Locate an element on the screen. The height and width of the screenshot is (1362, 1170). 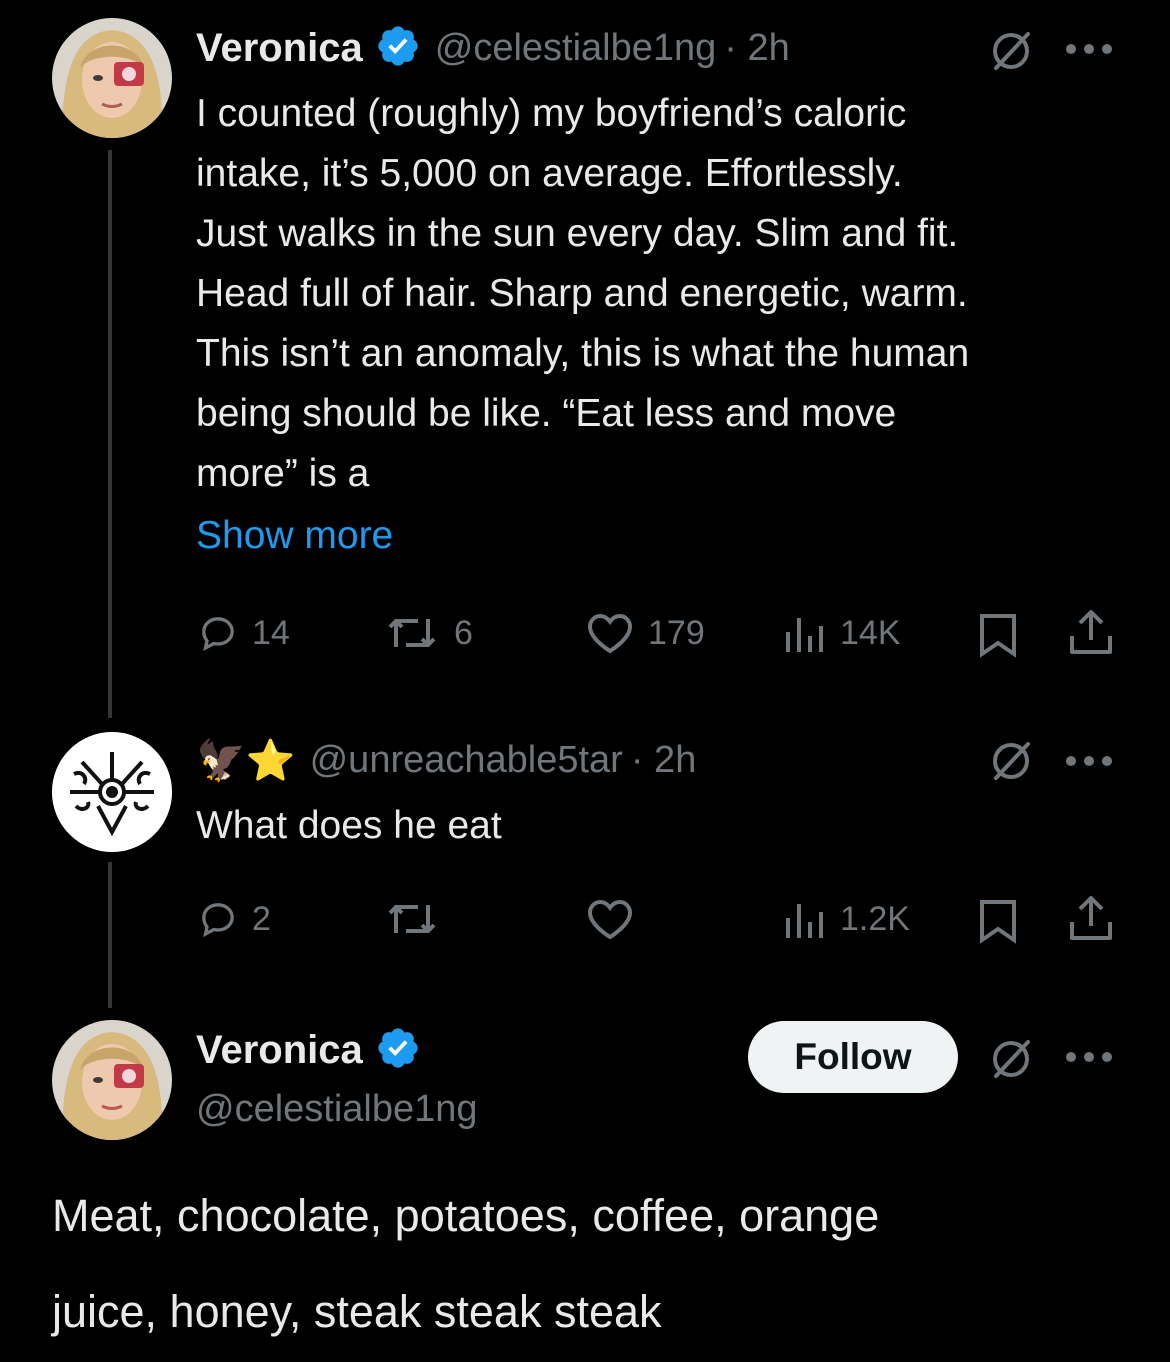
view-count: 14K is located at coordinates (870, 632).